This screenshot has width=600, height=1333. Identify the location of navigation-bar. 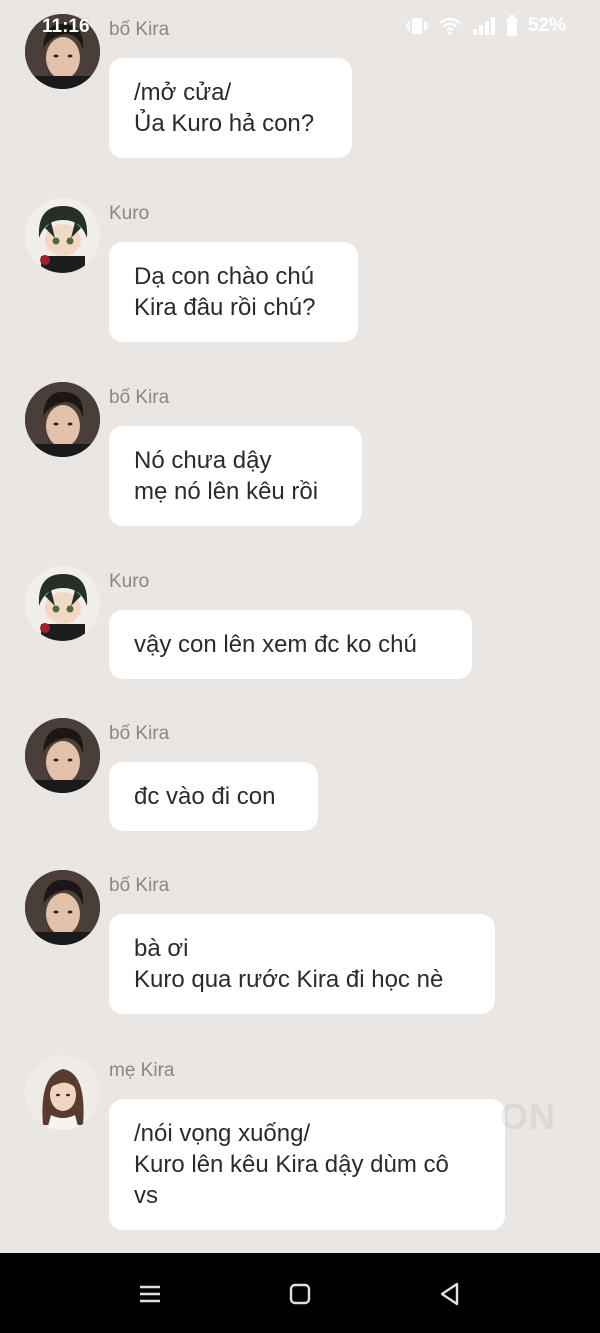
(300, 1293).